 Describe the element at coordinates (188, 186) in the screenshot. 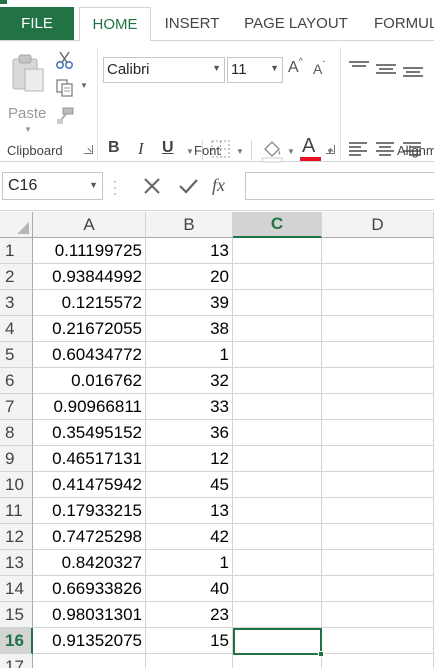

I see `enter-entry-button` at that location.